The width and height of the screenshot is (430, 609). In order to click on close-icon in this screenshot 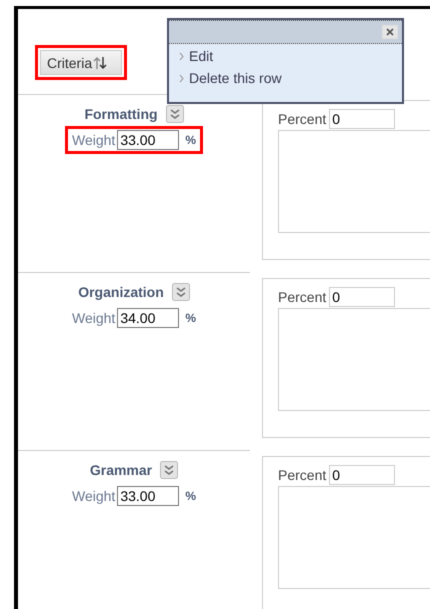, I will do `click(390, 32)`.